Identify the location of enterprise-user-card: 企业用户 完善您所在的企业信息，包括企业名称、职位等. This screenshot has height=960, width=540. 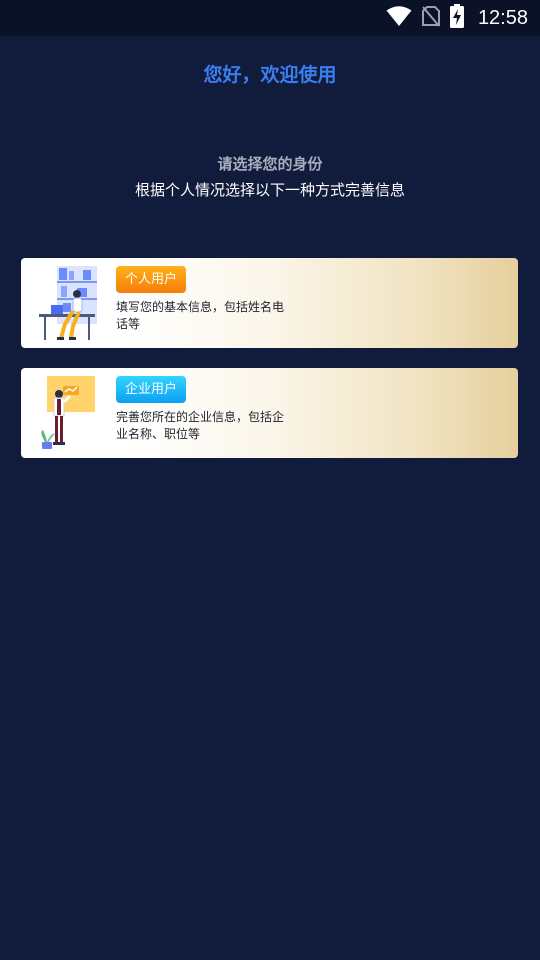
(269, 413).